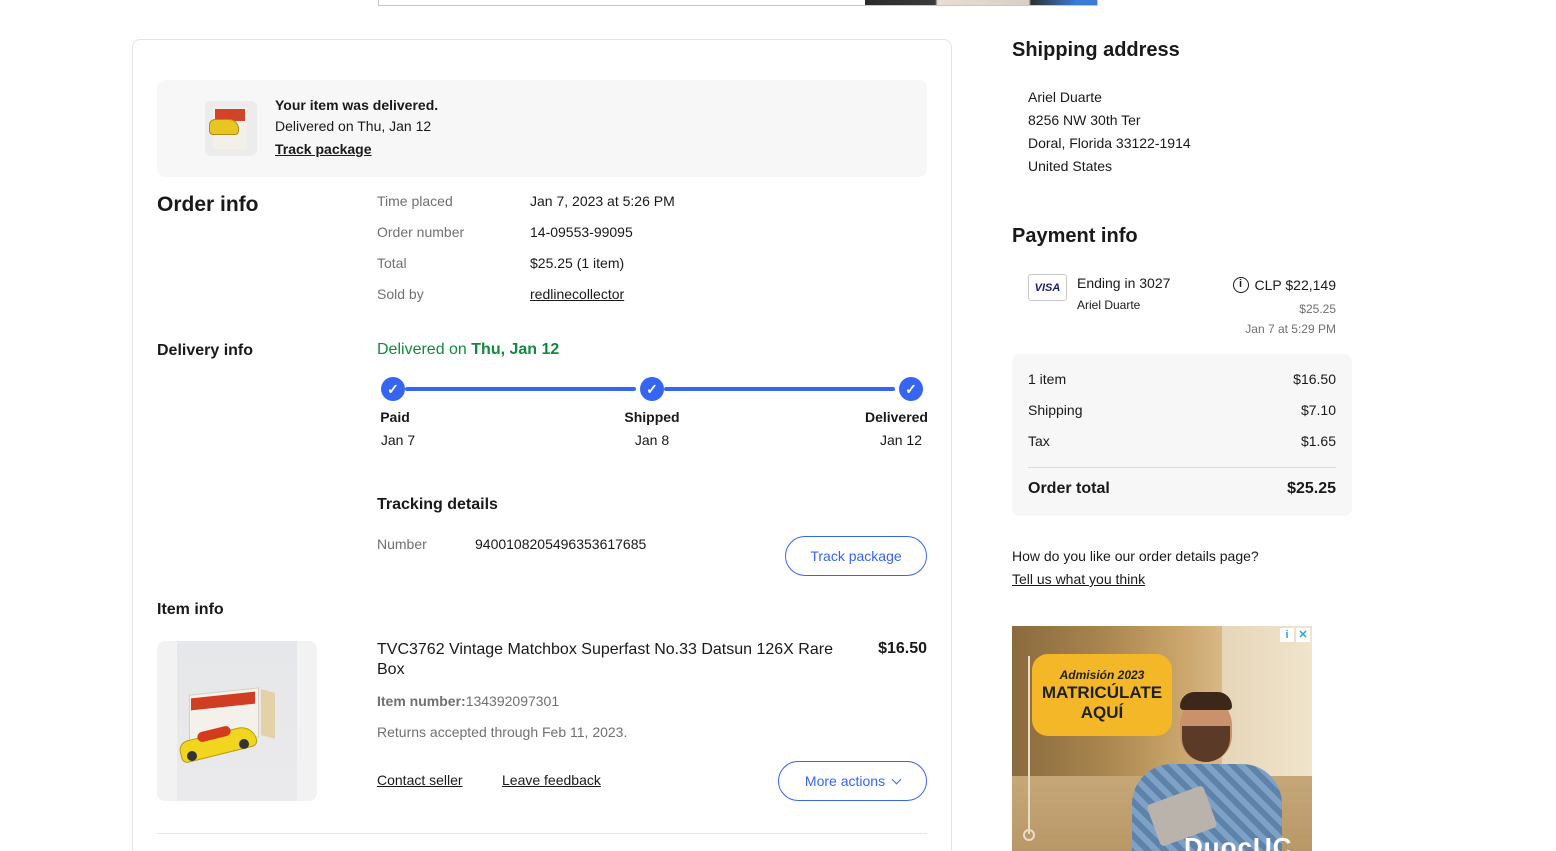 The width and height of the screenshot is (1556, 851). Describe the element at coordinates (1295, 635) in the screenshot. I see `ad-controls: i ✕` at that location.